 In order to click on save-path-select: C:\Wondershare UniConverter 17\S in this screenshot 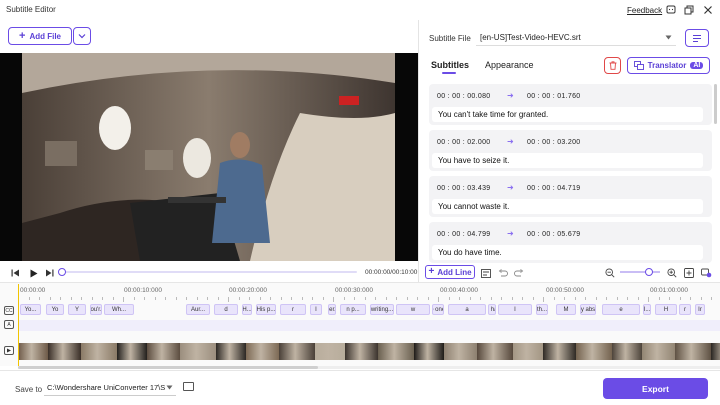, I will do `click(110, 388)`.